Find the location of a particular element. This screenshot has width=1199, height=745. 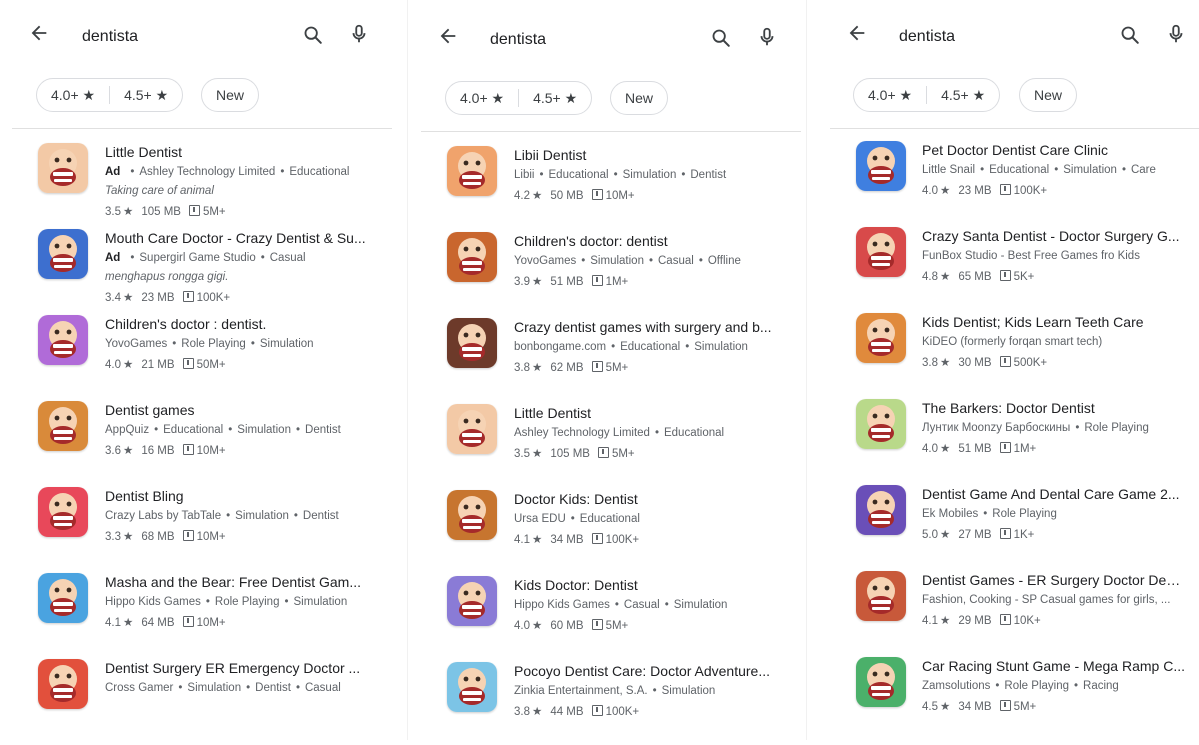

app-meta: 3.5 ★ 105 MB 5M+ is located at coordinates (574, 453).